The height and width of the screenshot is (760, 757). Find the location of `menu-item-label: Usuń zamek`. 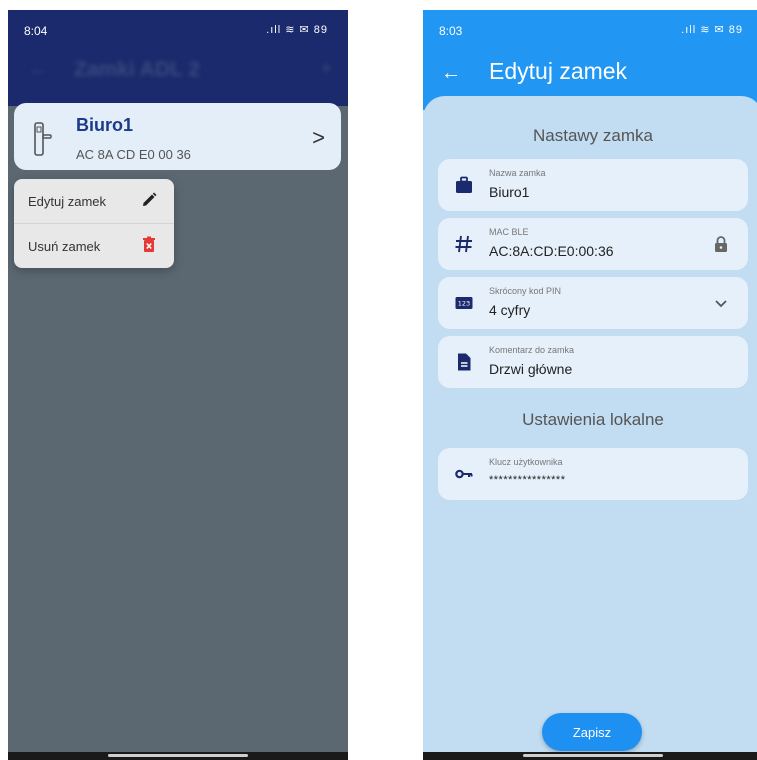

menu-item-label: Usuń zamek is located at coordinates (64, 246).